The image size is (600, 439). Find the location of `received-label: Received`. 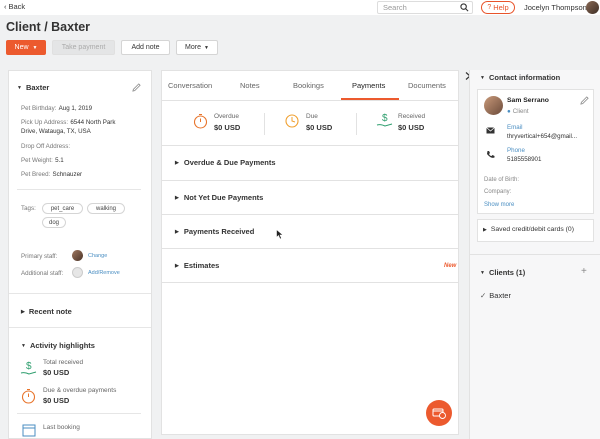

received-label: Received is located at coordinates (412, 116).